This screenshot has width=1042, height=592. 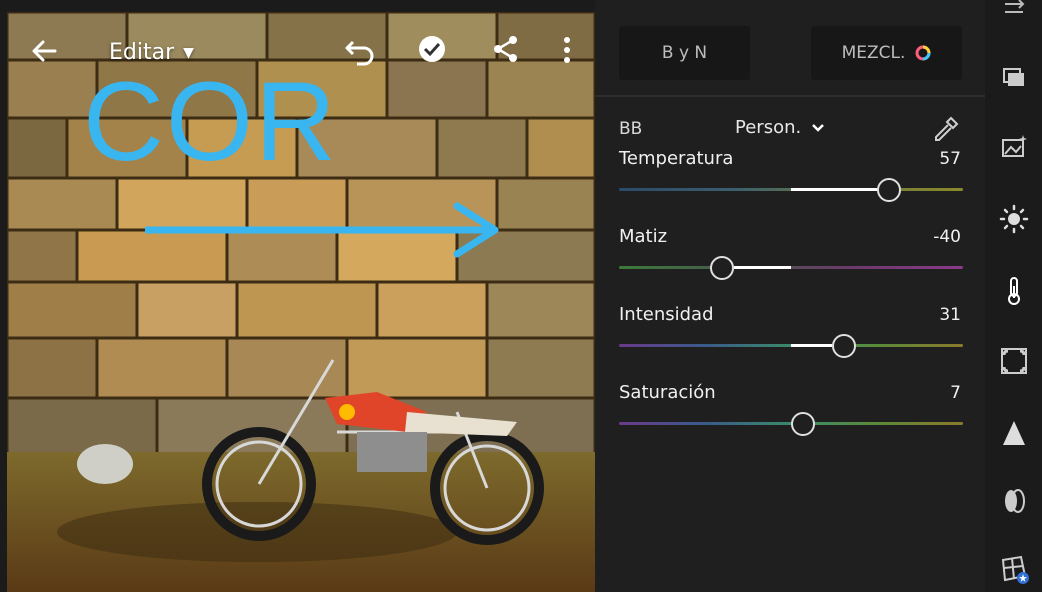 What do you see at coordinates (1015, 6) in the screenshot?
I see `swap-icon` at bounding box center [1015, 6].